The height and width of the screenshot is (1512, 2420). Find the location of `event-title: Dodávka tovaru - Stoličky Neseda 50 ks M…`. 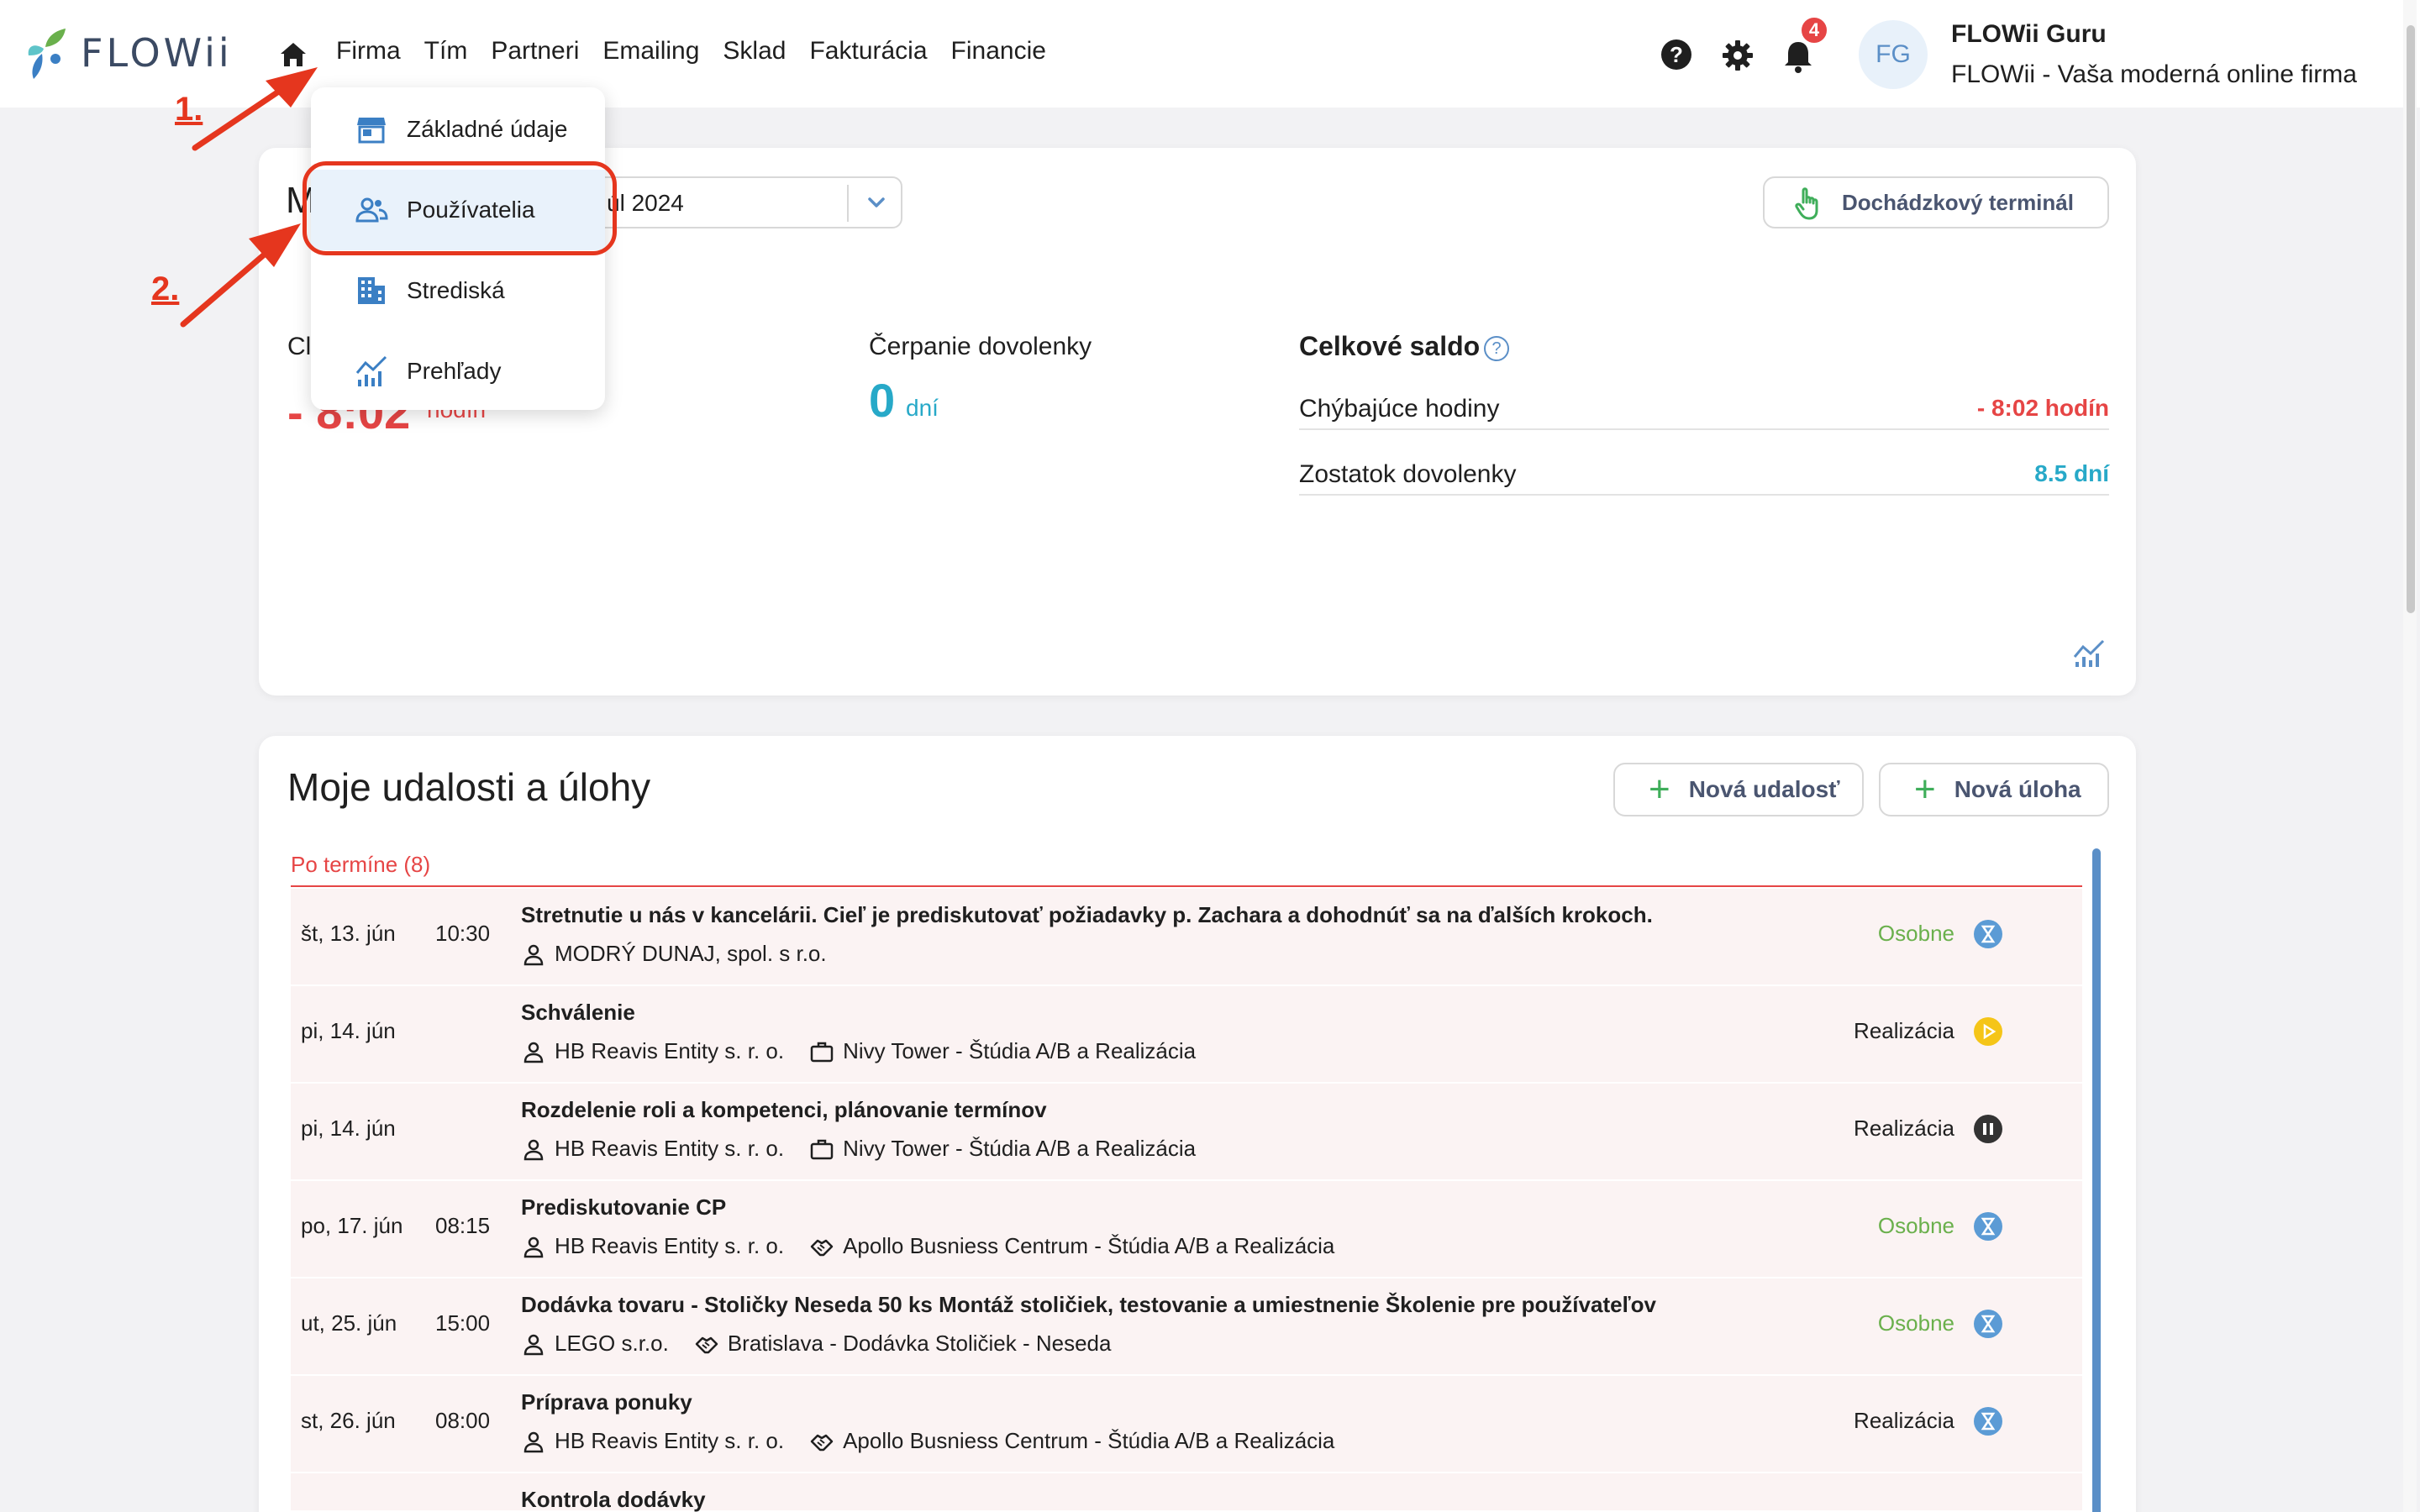

event-title: Dodávka tovaru - Stoličky Neseda 50 ks M… is located at coordinates (1088, 1305).